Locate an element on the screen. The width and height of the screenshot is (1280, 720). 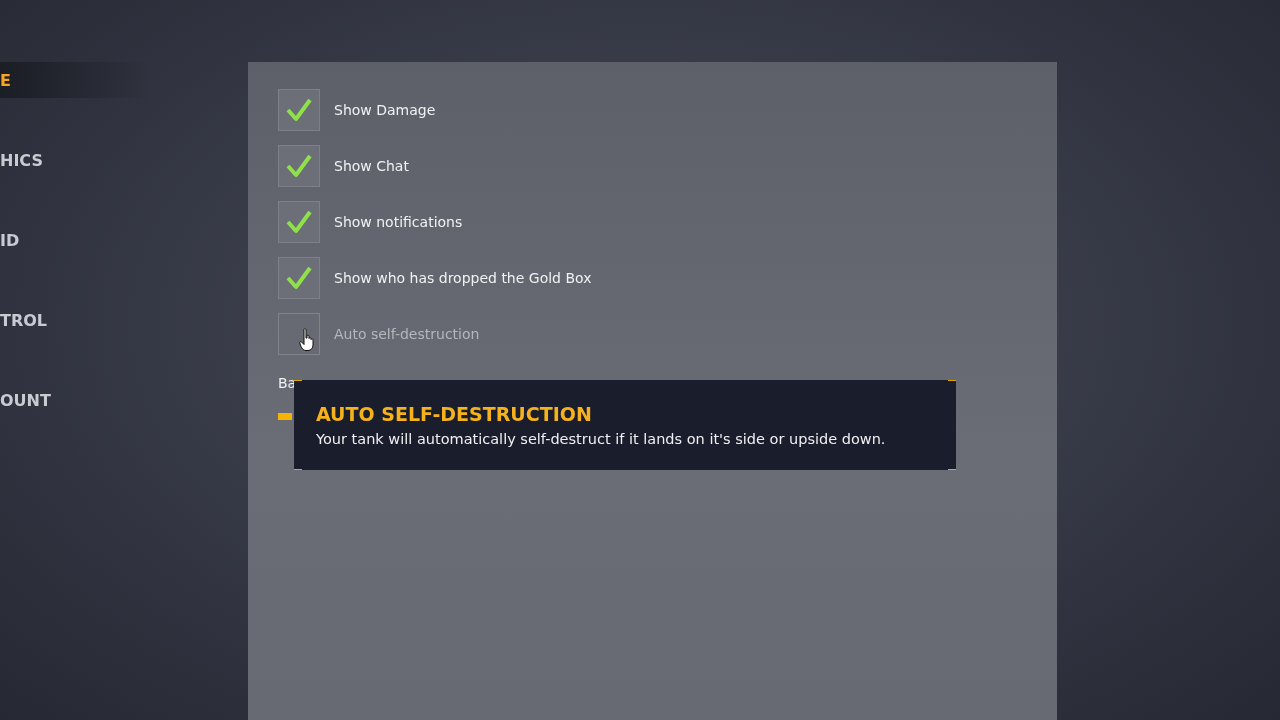
checkbox-label: Auto self-destruction is located at coordinates (407, 334).